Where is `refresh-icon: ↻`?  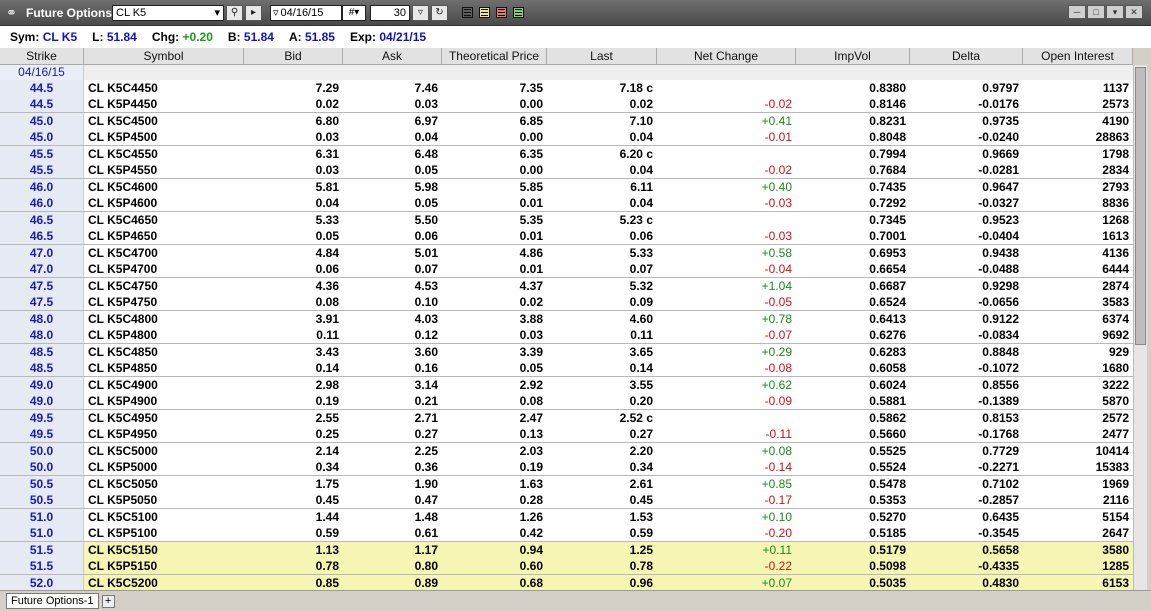
refresh-icon: ↻ is located at coordinates (439, 12).